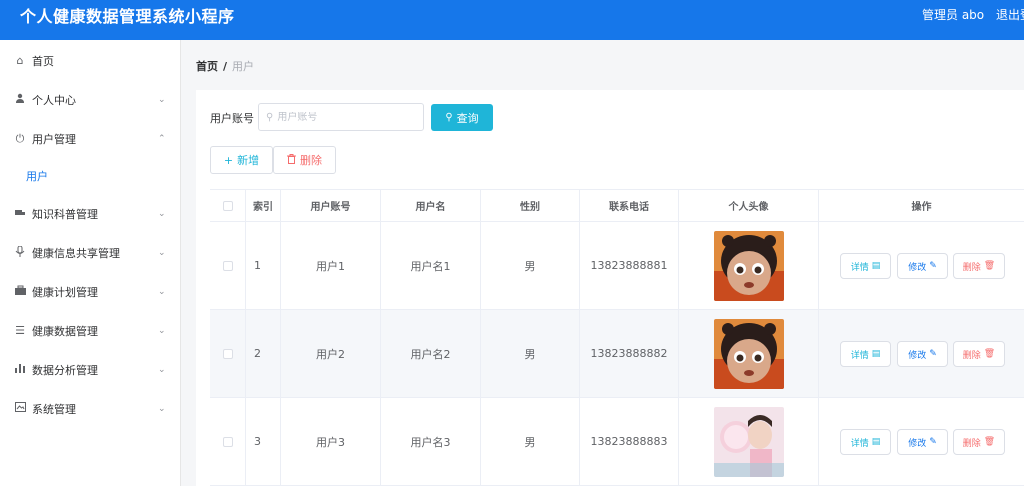  I want to click on logout-link: 退出登录, so click(1010, 14).